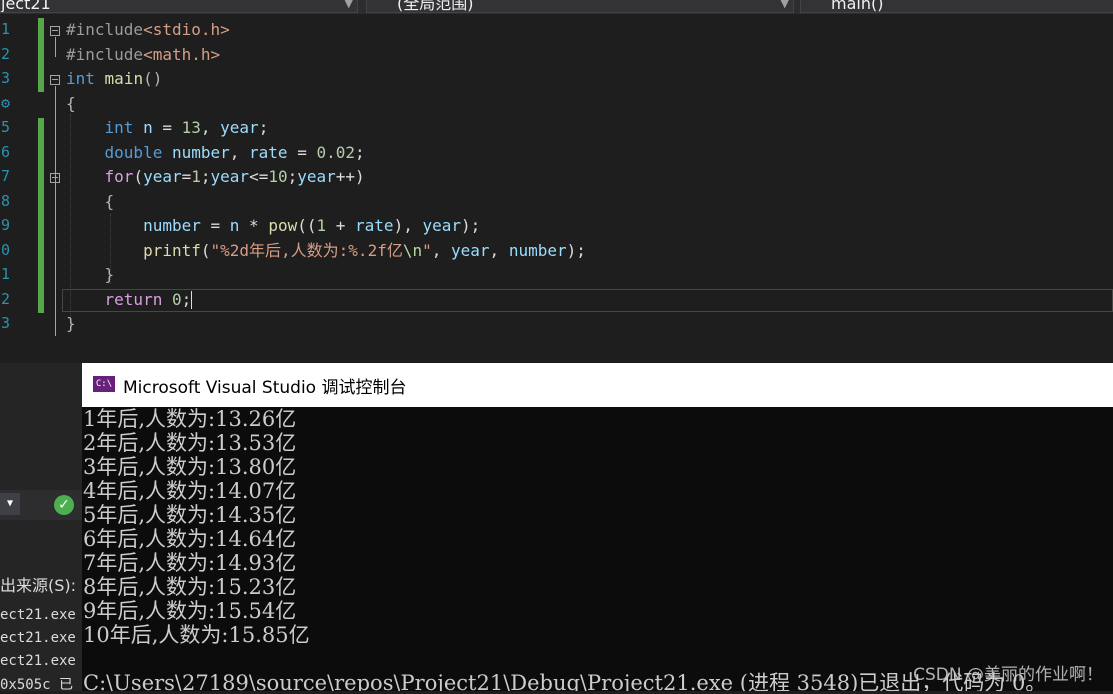 This screenshot has width=1113, height=694. I want to click on navigation-bar: ject21 ▼ (全局范围) ▼ main(), so click(556, 7).